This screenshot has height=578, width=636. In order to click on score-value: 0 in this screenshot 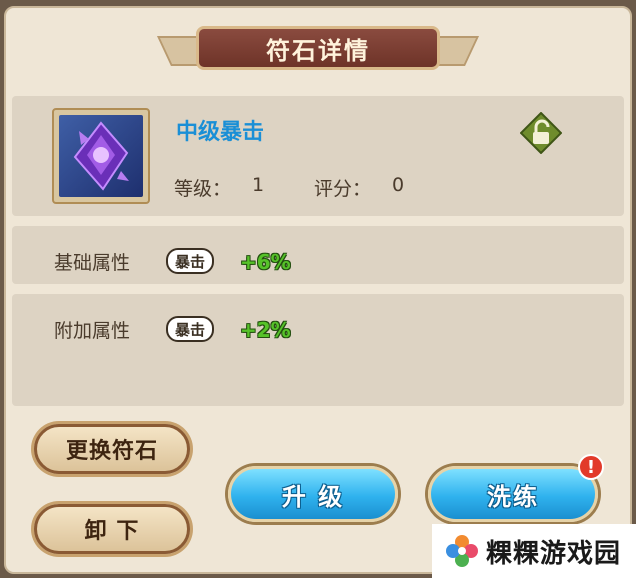, I will do `click(398, 185)`.